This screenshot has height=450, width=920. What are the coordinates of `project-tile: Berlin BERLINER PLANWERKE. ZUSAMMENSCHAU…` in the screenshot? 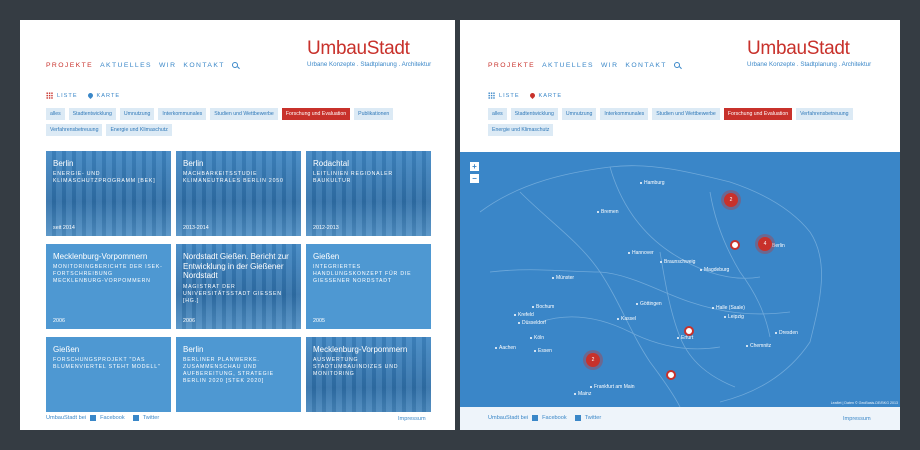 It's located at (238, 379).